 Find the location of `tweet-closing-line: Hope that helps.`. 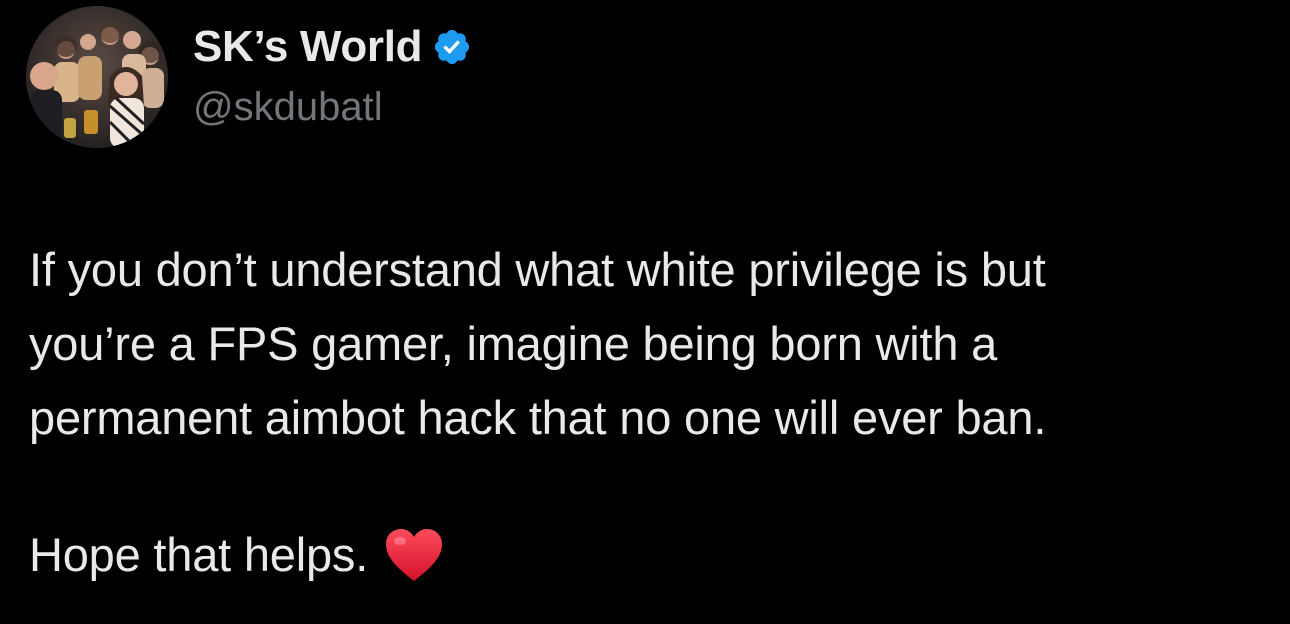

tweet-closing-line: Hope that helps. is located at coordinates (236, 555).